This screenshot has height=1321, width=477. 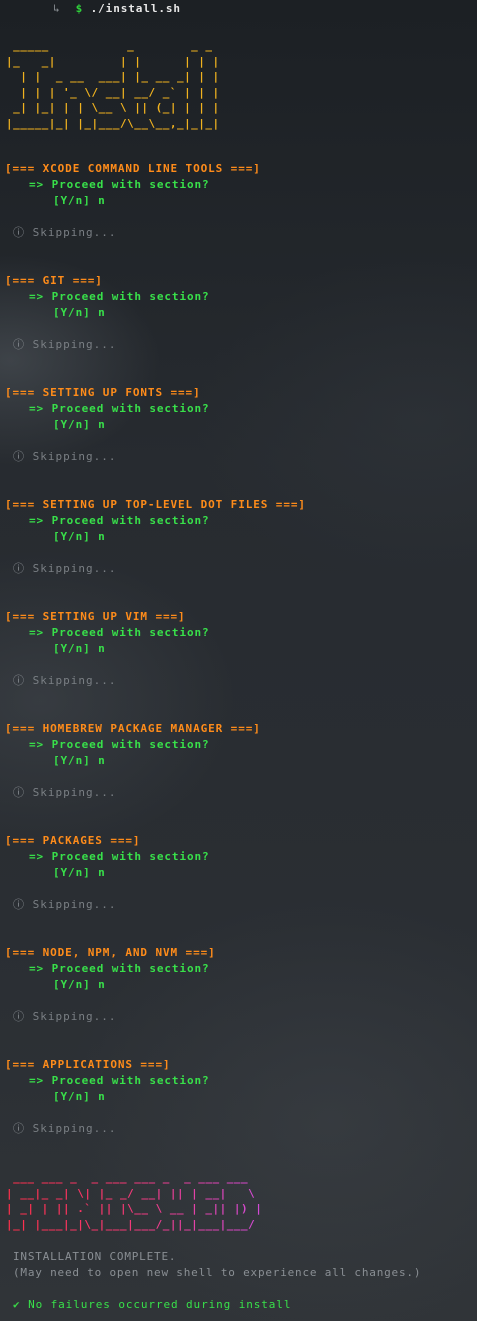 I want to click on command-text: ./install.sh, so click(x=135, y=8).